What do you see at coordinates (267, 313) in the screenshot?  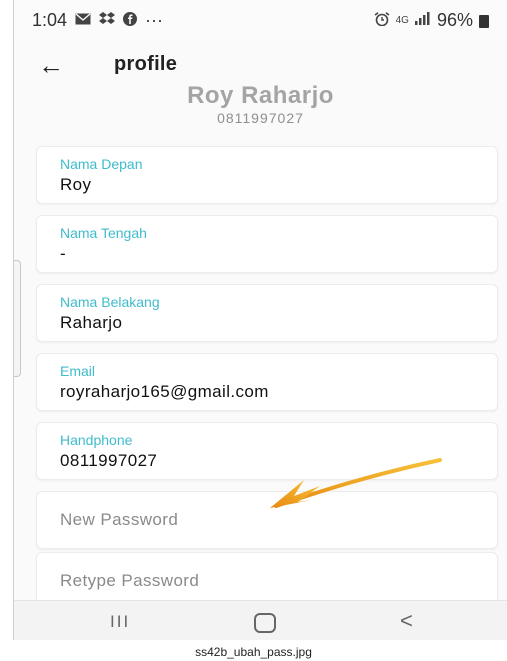 I see `nama-belakang-field: Nama Belakang Raharjo` at bounding box center [267, 313].